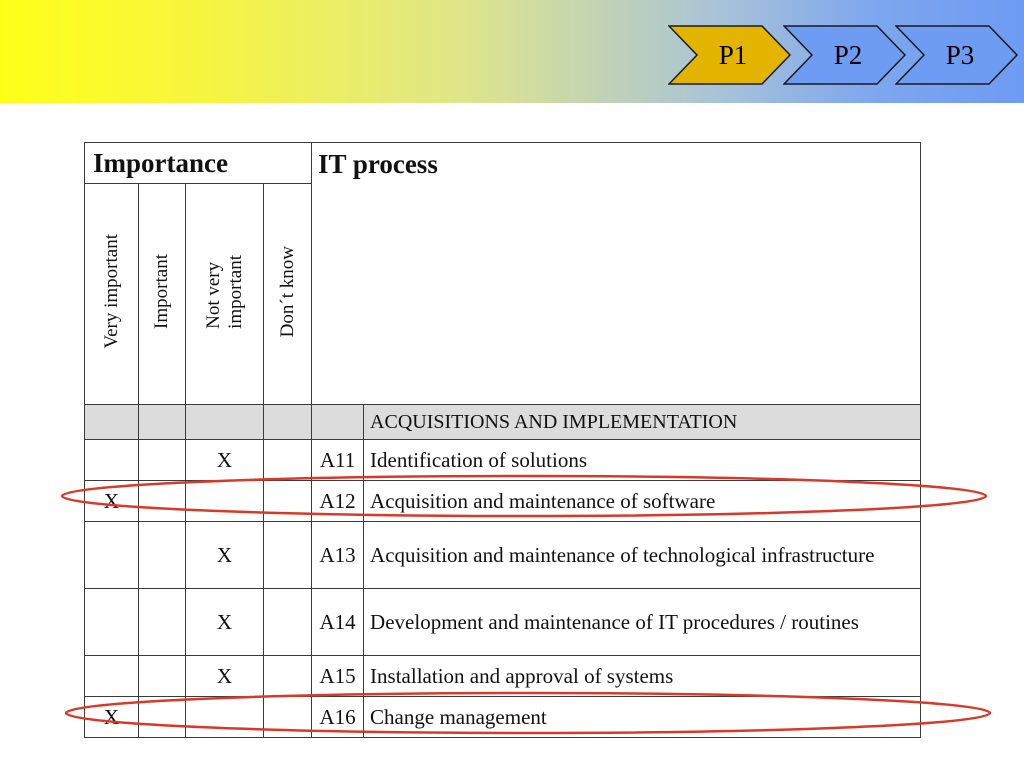 This screenshot has height=768, width=1024. Describe the element at coordinates (642, 501) in the screenshot. I see `process-name: Acquisition and maintenance of software` at that location.